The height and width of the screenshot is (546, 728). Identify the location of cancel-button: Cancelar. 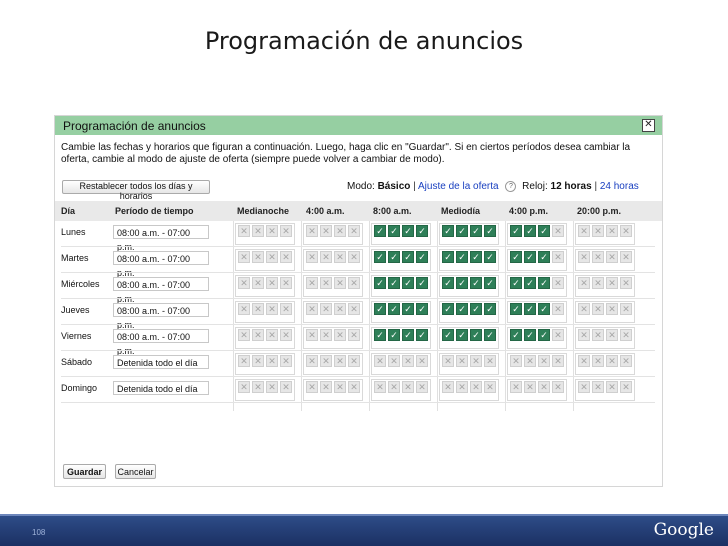
(135, 471).